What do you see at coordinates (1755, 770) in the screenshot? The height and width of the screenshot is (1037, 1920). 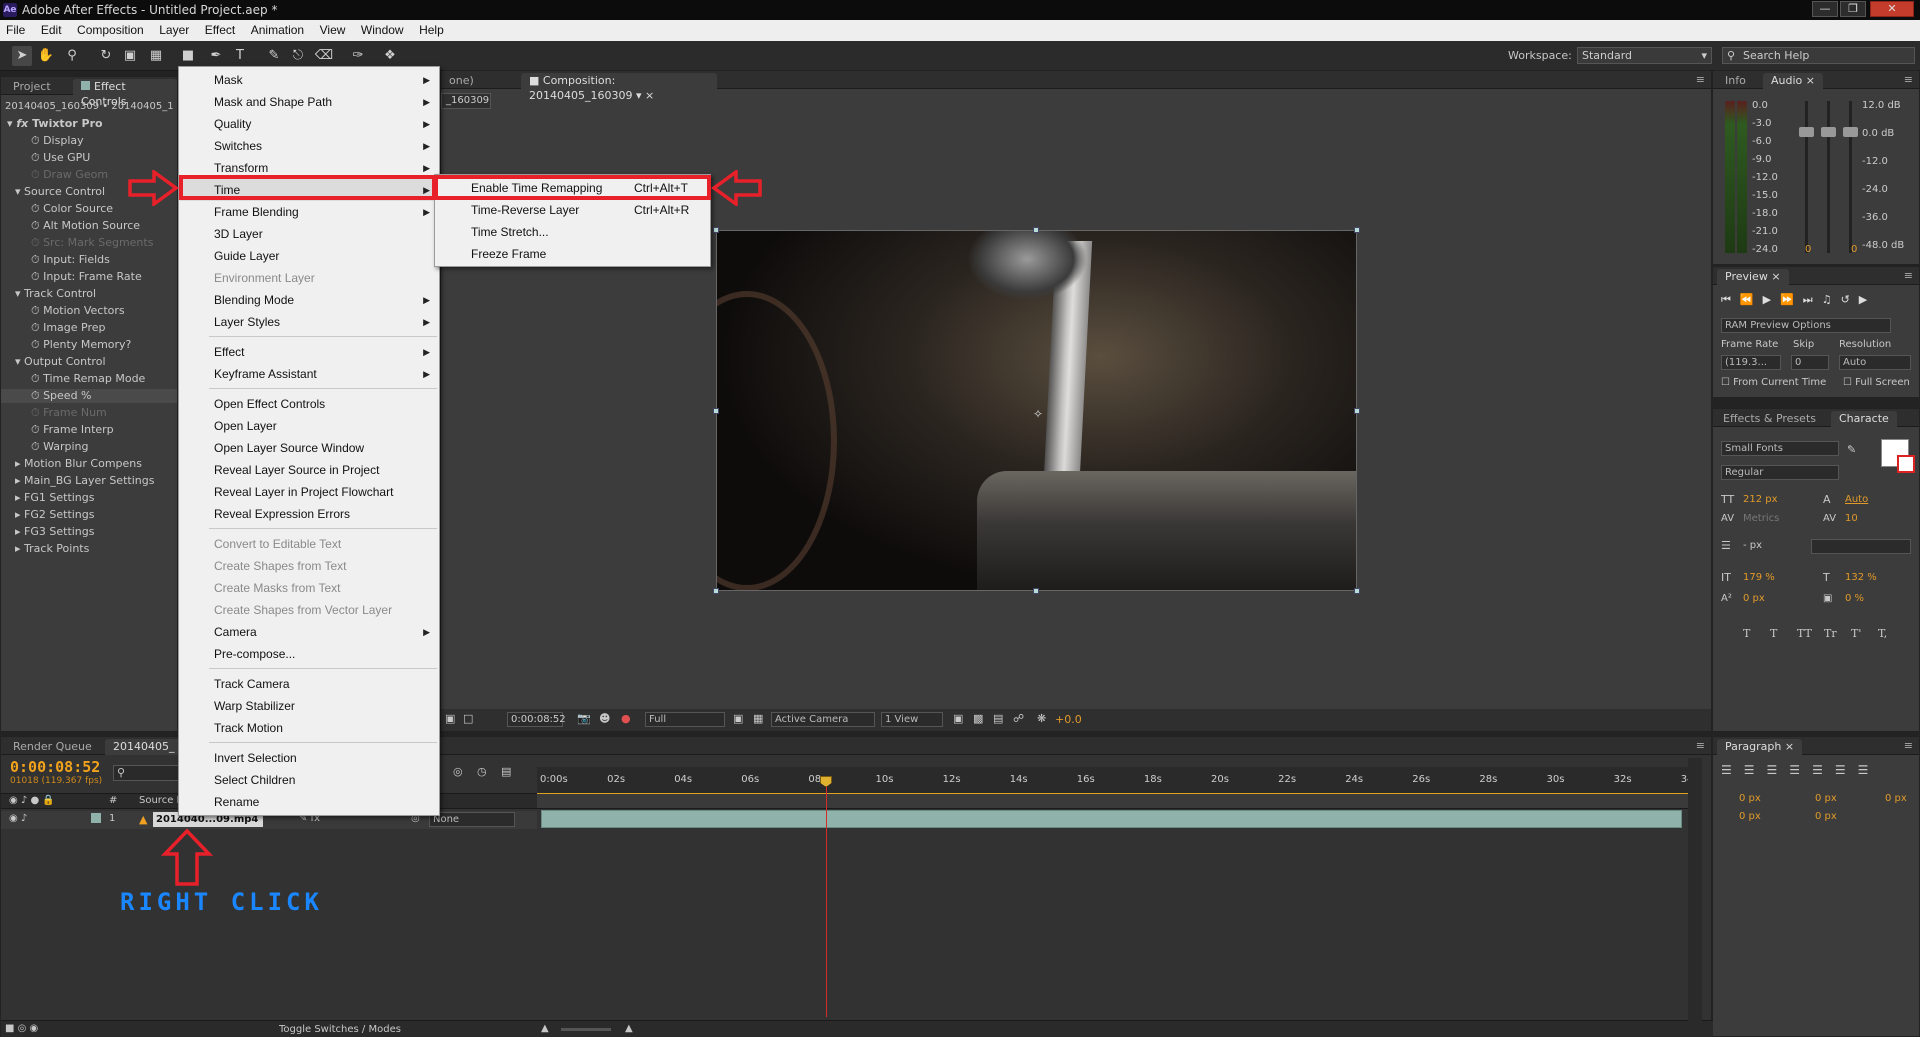 I see `align-center-icon: ☰` at bounding box center [1755, 770].